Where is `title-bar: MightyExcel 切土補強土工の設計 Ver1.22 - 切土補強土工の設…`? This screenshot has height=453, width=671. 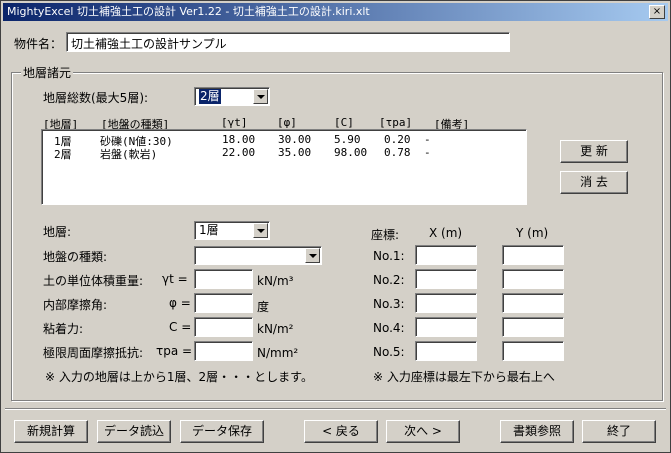 title-bar: MightyExcel 切土補強土工の設計 Ver1.22 - 切土補強土工の設… is located at coordinates (335, 12).